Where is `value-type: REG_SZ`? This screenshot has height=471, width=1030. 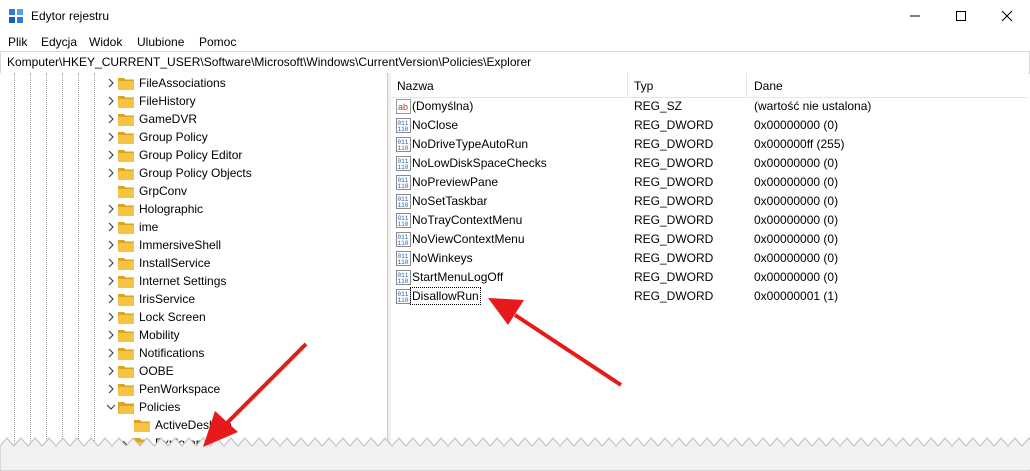 value-type: REG_SZ is located at coordinates (658, 106).